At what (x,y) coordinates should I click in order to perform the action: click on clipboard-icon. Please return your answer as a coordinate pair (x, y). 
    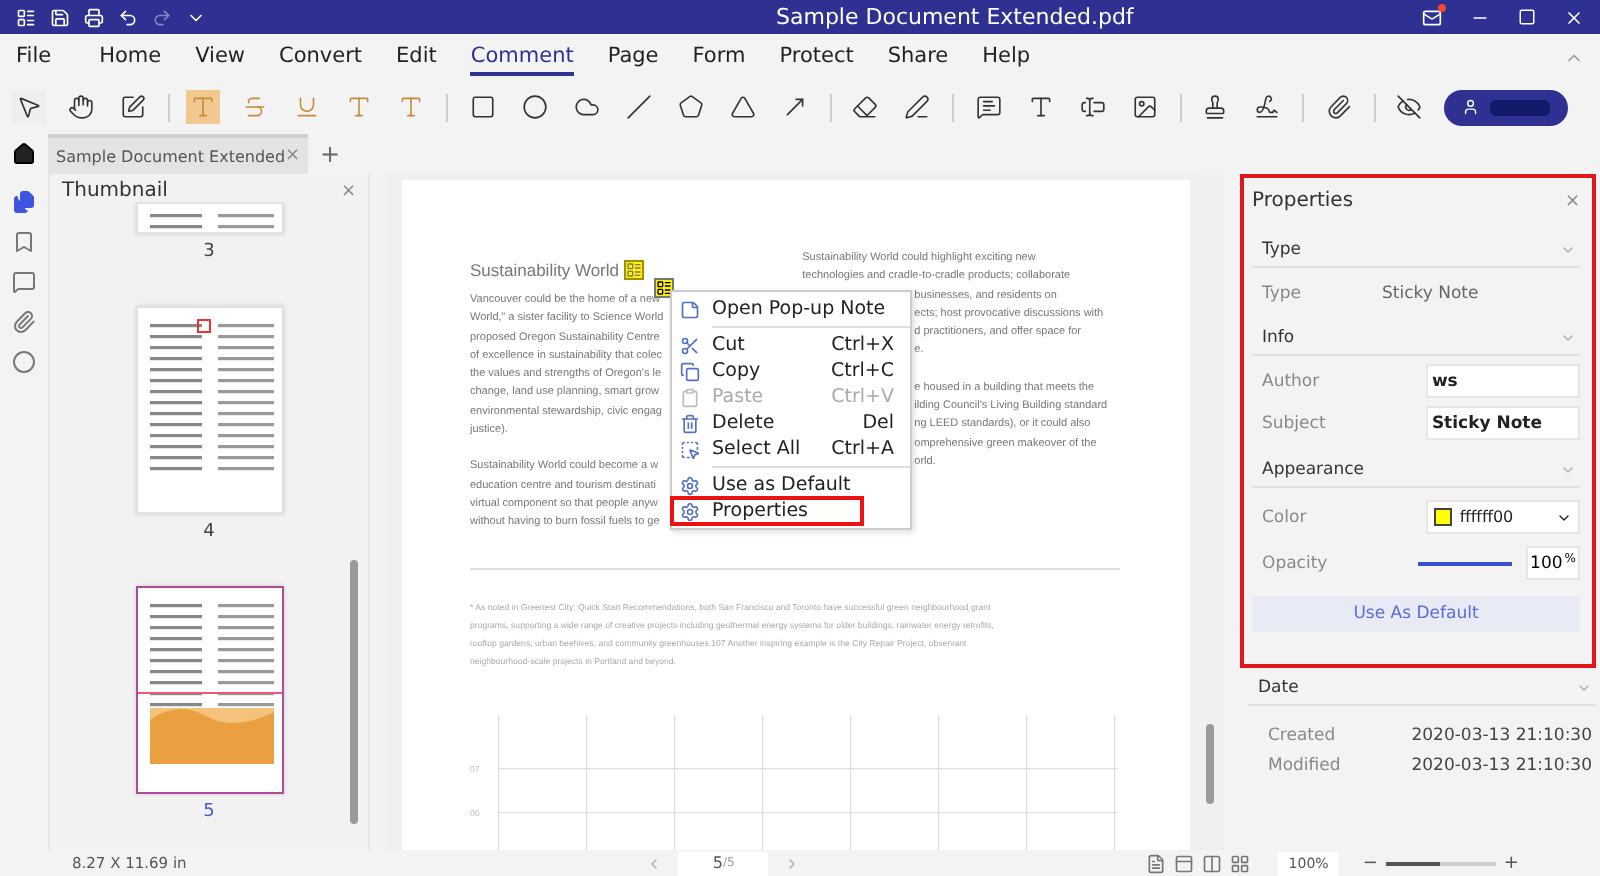
    Looking at the image, I should click on (690, 397).